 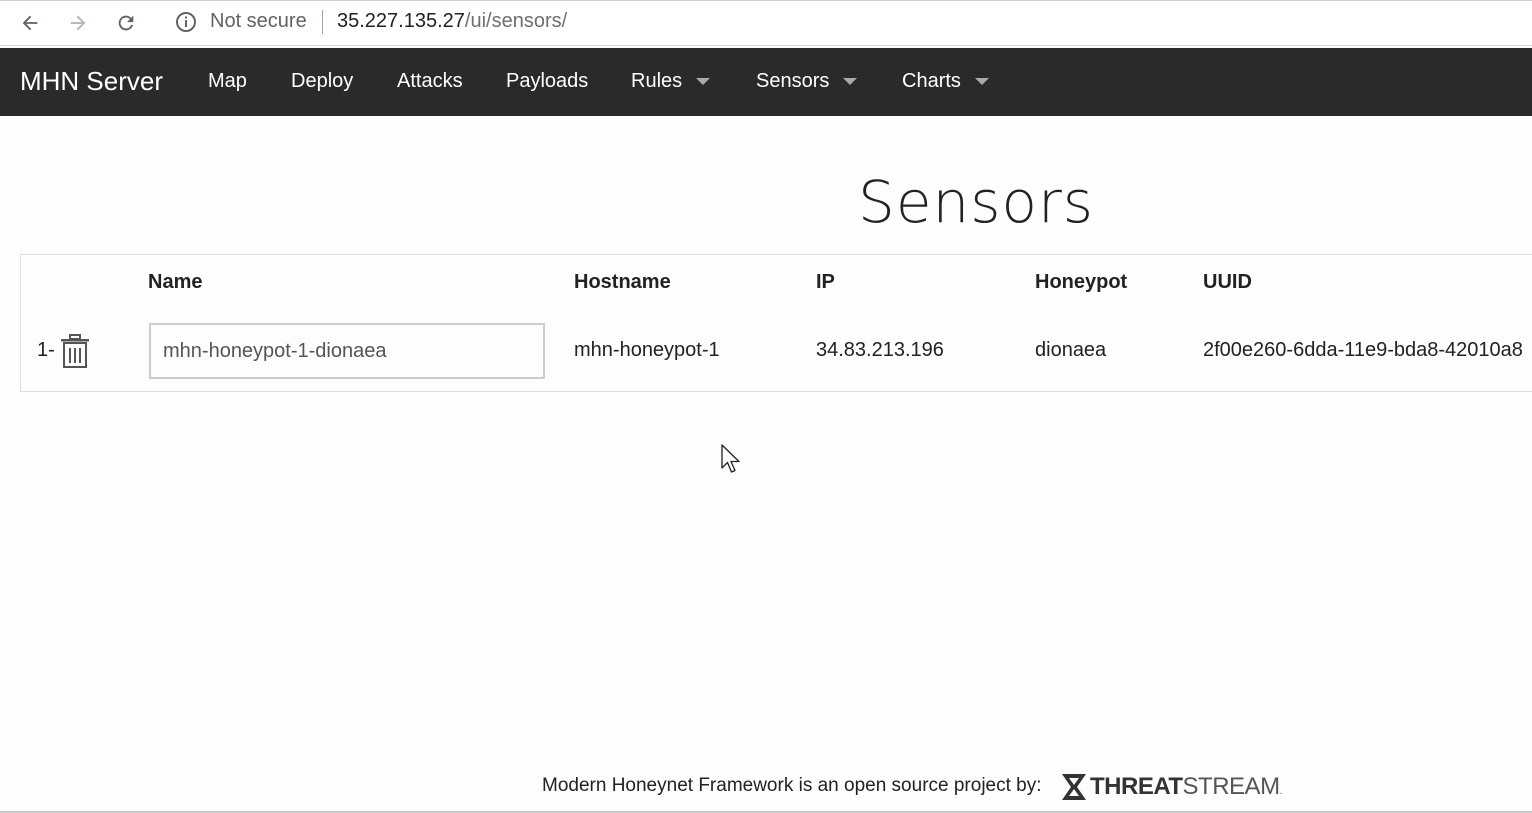 I want to click on column-header-ip: IP, so click(x=825, y=282).